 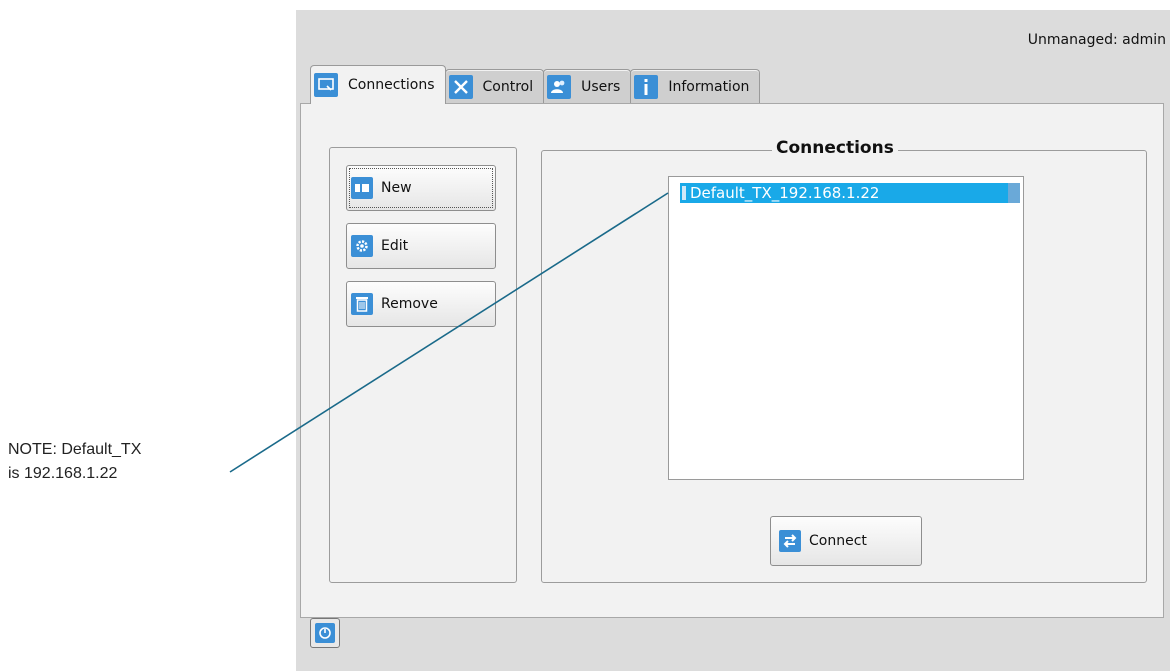 What do you see at coordinates (326, 85) in the screenshot?
I see `monitor-icon` at bounding box center [326, 85].